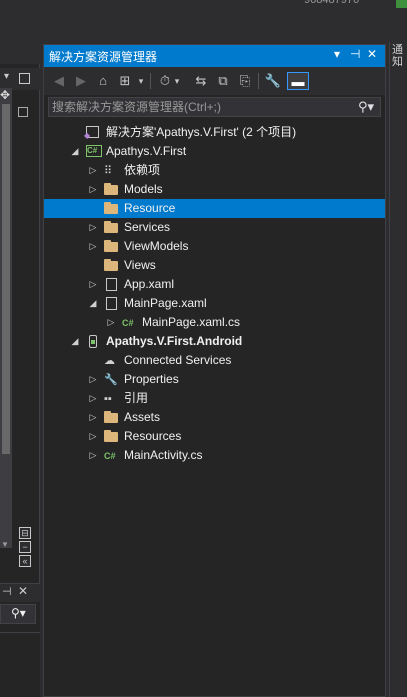  What do you see at coordinates (20, 632) in the screenshot?
I see `panel-divider` at bounding box center [20, 632].